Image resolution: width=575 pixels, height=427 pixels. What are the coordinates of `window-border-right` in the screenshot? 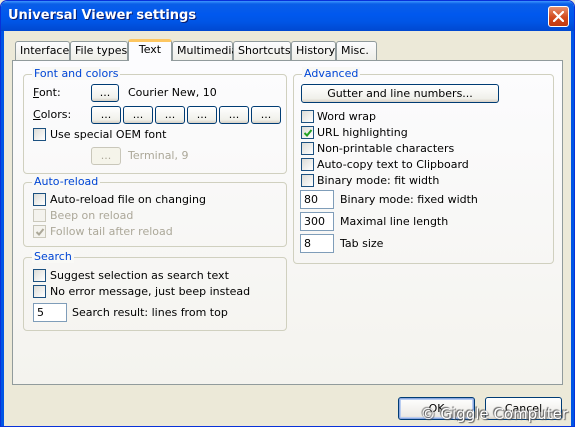 It's located at (572, 228).